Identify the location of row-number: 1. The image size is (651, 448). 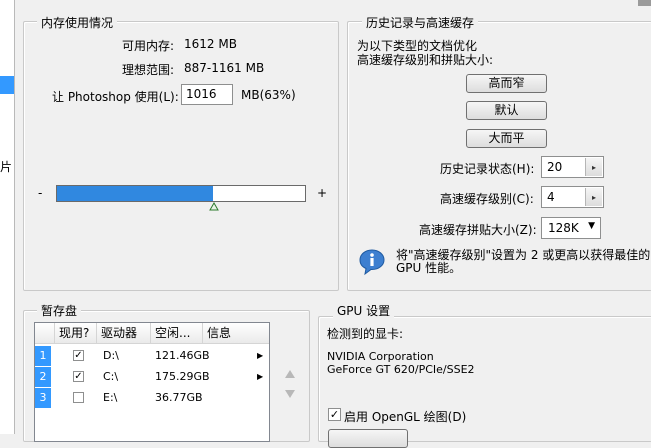
(43, 356).